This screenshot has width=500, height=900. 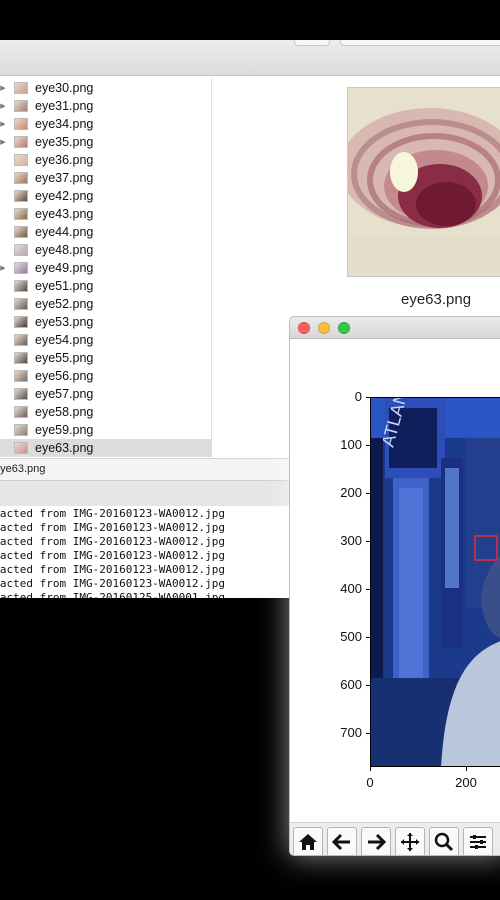 What do you see at coordinates (250, 58) in the screenshot?
I see `finder-toolbar` at bounding box center [250, 58].